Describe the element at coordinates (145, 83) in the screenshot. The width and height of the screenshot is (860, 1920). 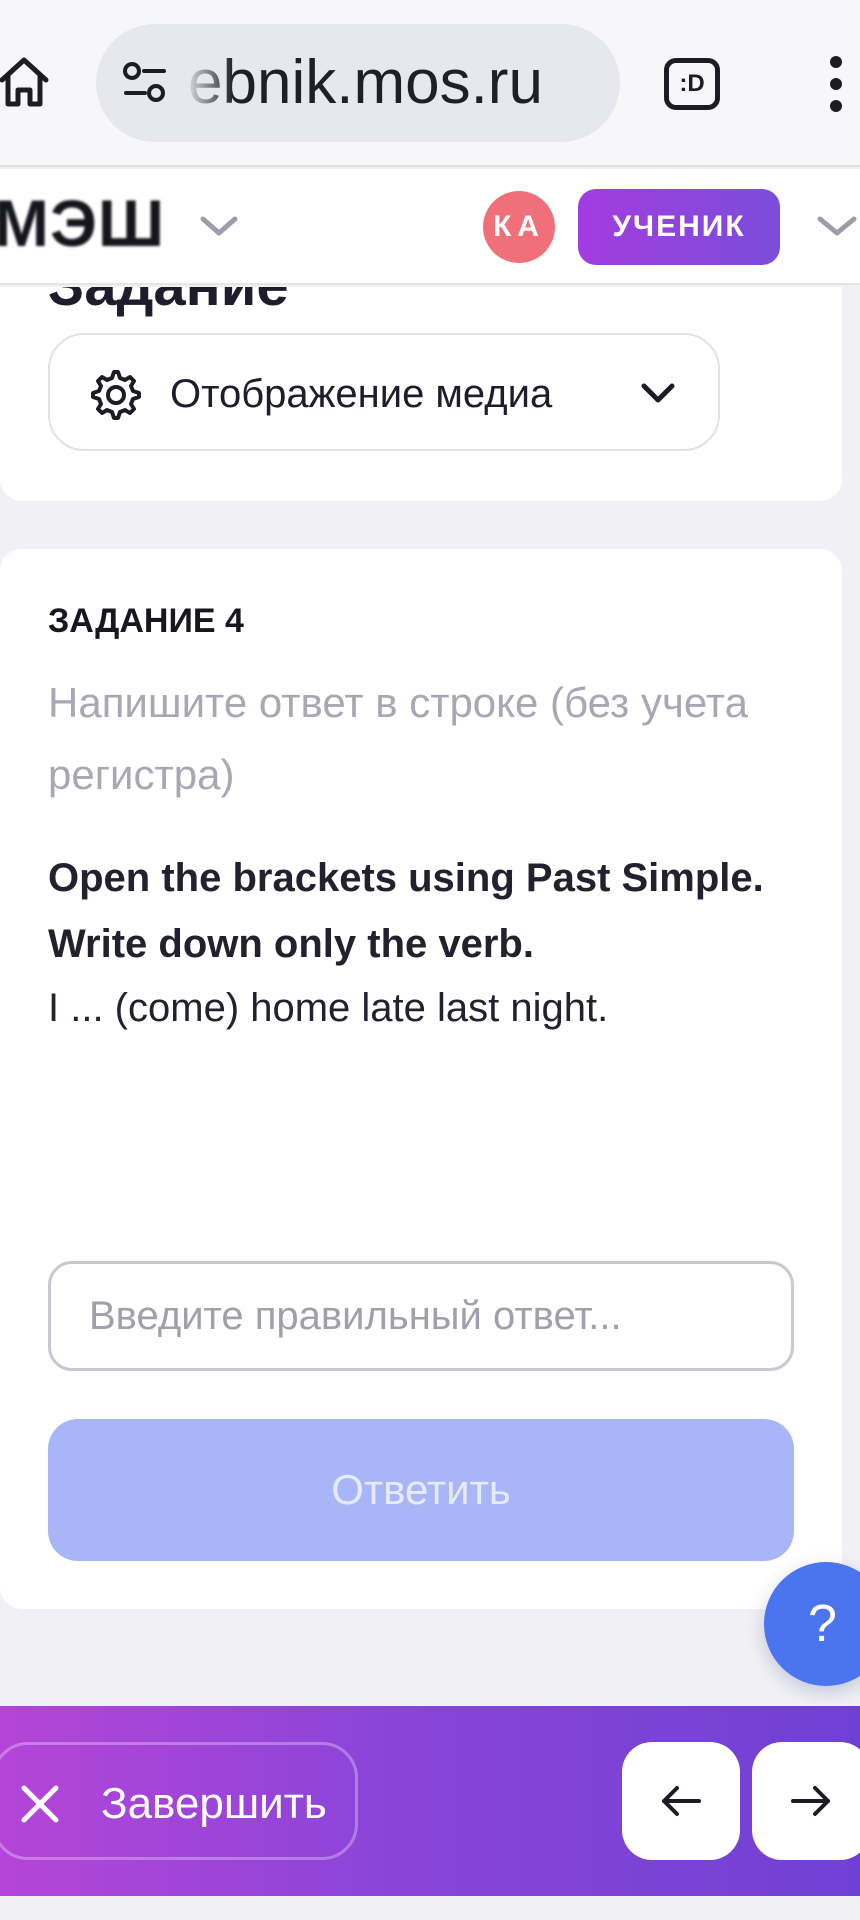
I see `tune-icon` at that location.